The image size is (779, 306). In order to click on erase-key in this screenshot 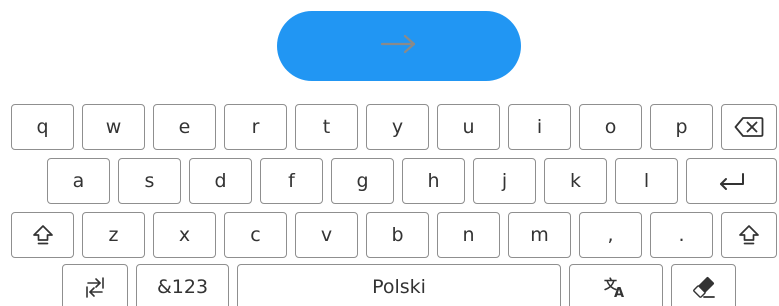, I will do `click(703, 285)`.